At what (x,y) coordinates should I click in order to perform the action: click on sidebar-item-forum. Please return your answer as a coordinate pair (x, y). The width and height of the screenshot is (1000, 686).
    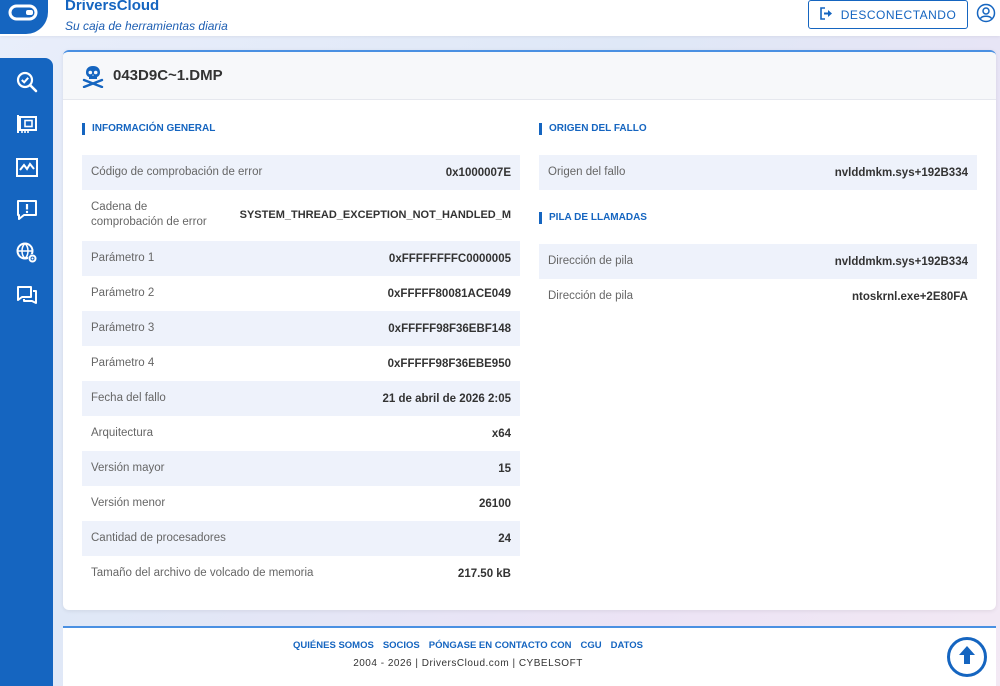
    Looking at the image, I should click on (26, 298).